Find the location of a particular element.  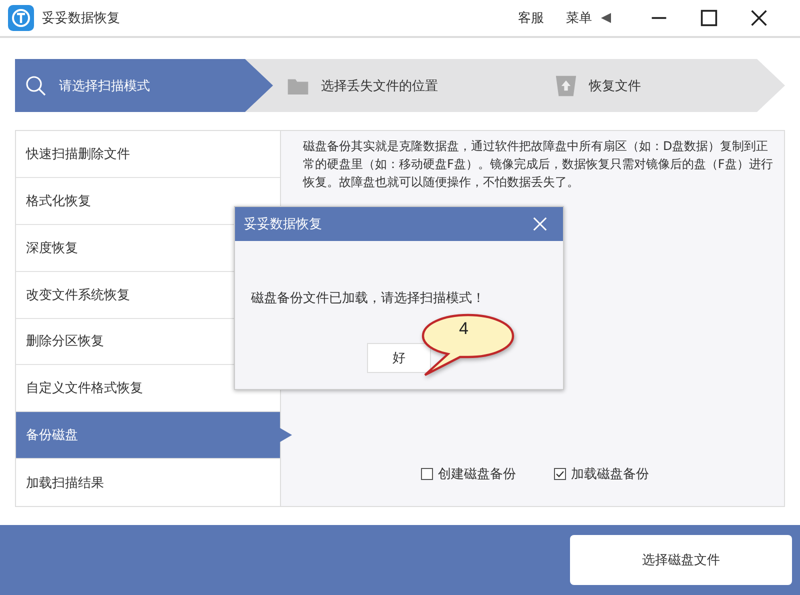

sidebar-item: 快速扫描删除文件 is located at coordinates (148, 154).